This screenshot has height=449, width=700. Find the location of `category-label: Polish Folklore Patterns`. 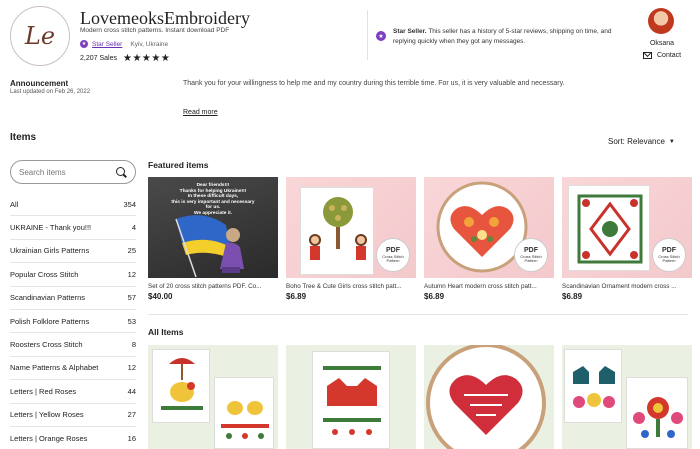

category-label: Polish Folklore Patterns is located at coordinates (50, 321).